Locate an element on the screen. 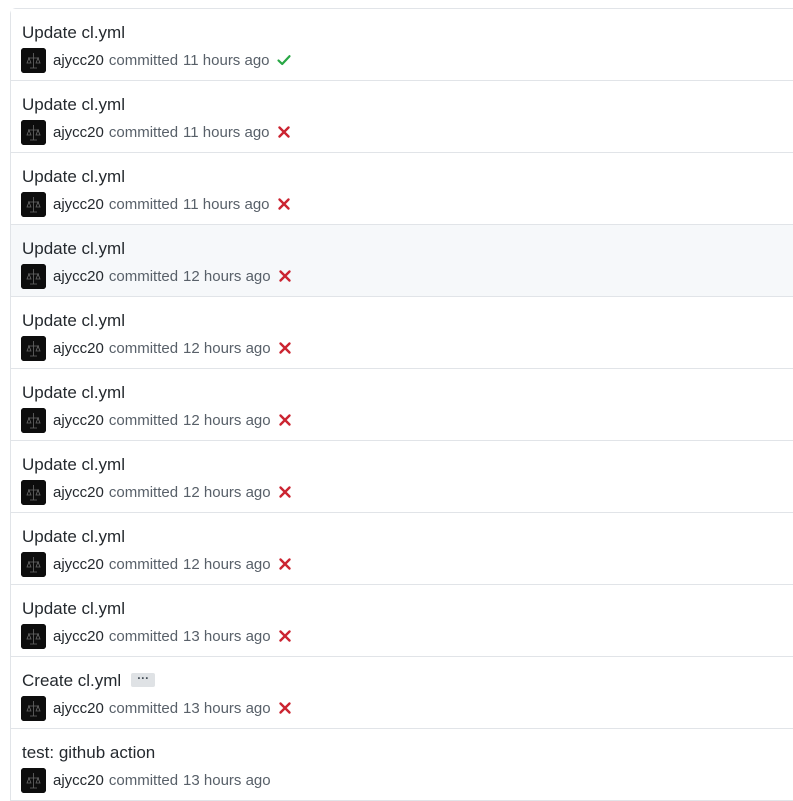  commit-title-link: Create cl.yml ··· is located at coordinates (89, 681).